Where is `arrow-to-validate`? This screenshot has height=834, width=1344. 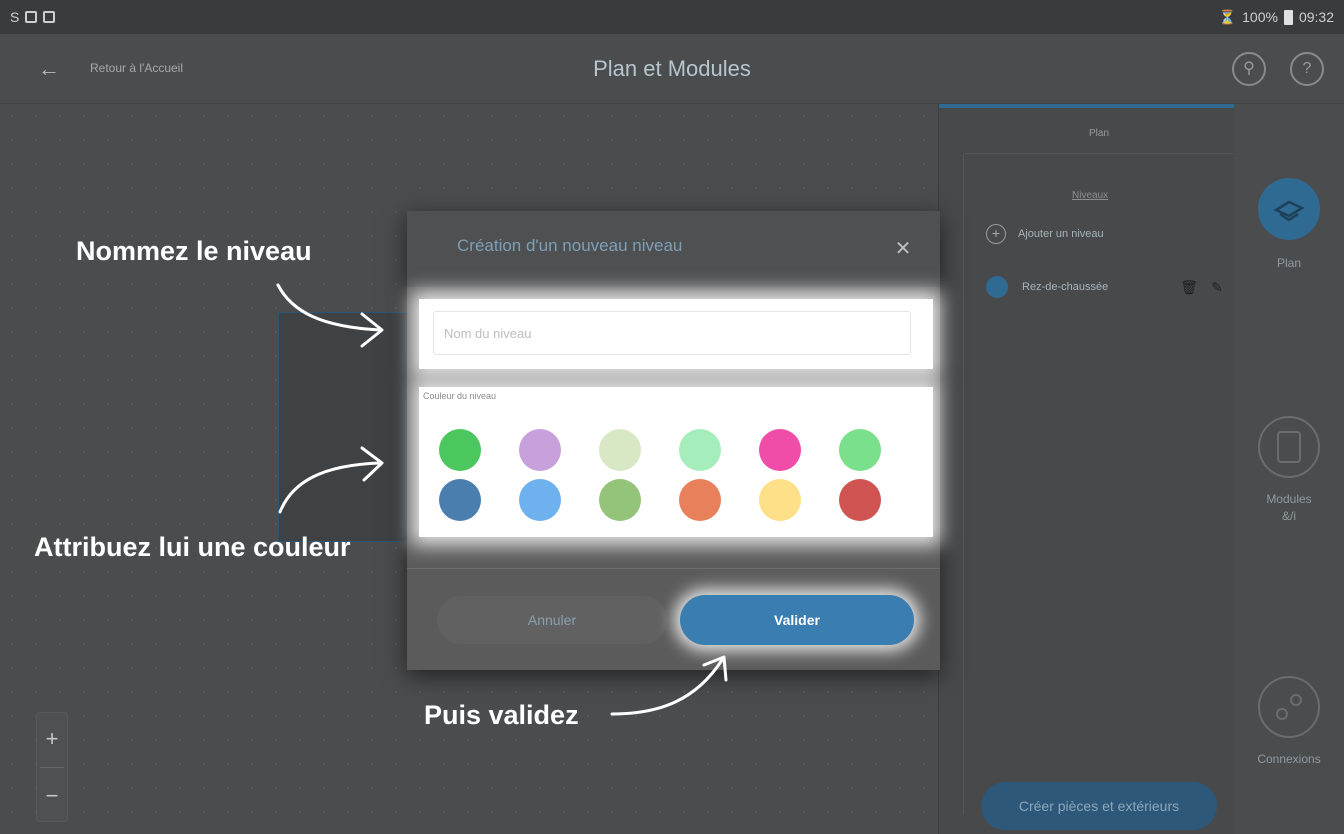 arrow-to-validate is located at coordinates (667, 687).